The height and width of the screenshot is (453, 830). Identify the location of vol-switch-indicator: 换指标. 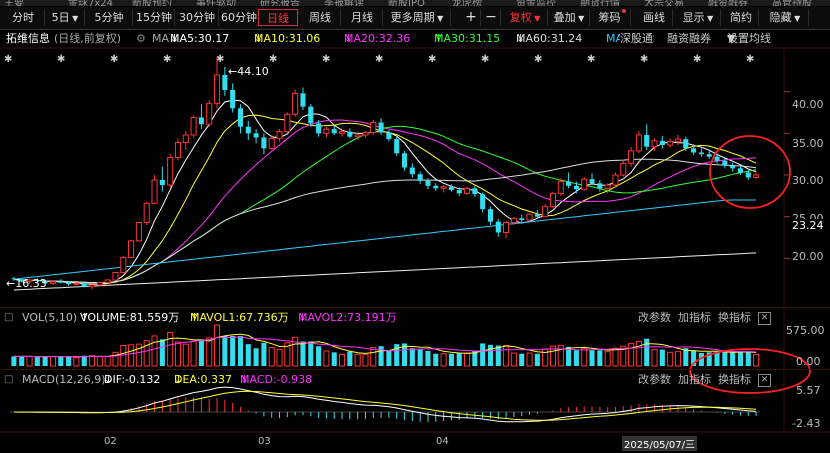
(734, 318).